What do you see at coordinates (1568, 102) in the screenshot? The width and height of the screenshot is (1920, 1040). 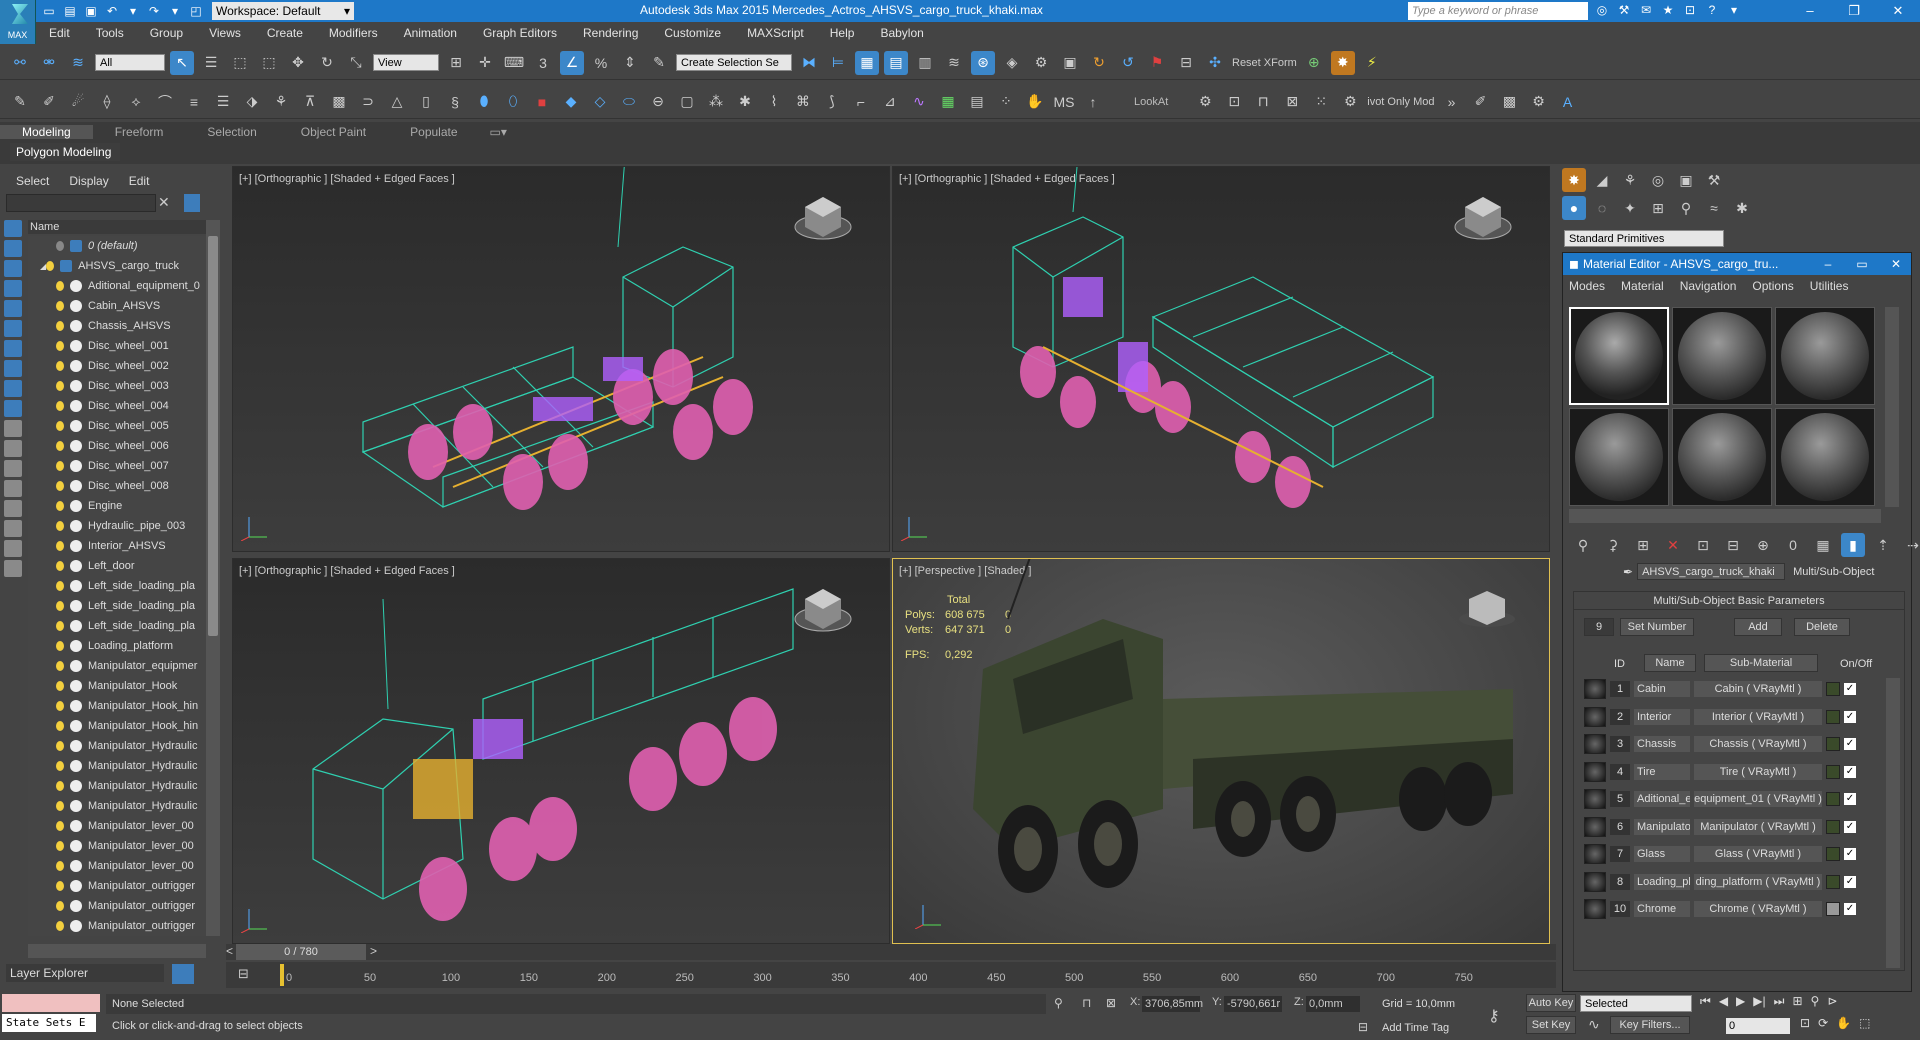 I see `text-icon: A` at bounding box center [1568, 102].